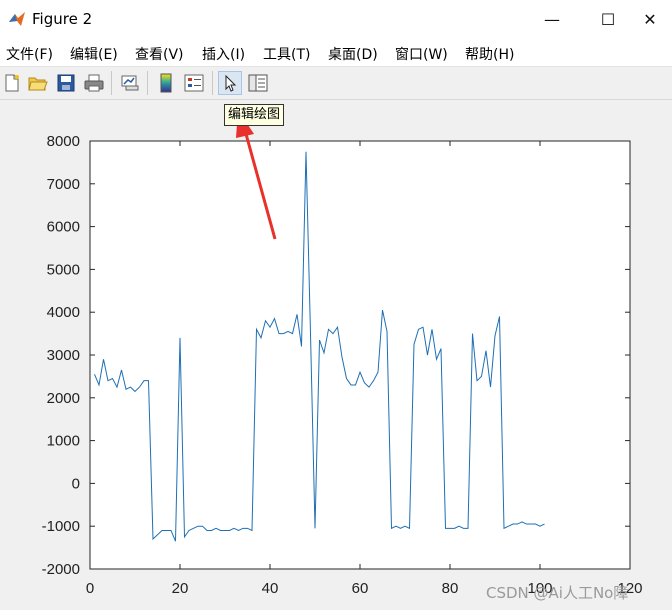  What do you see at coordinates (63, 398) in the screenshot?
I see `y-tick-label: 2000` at bounding box center [63, 398].